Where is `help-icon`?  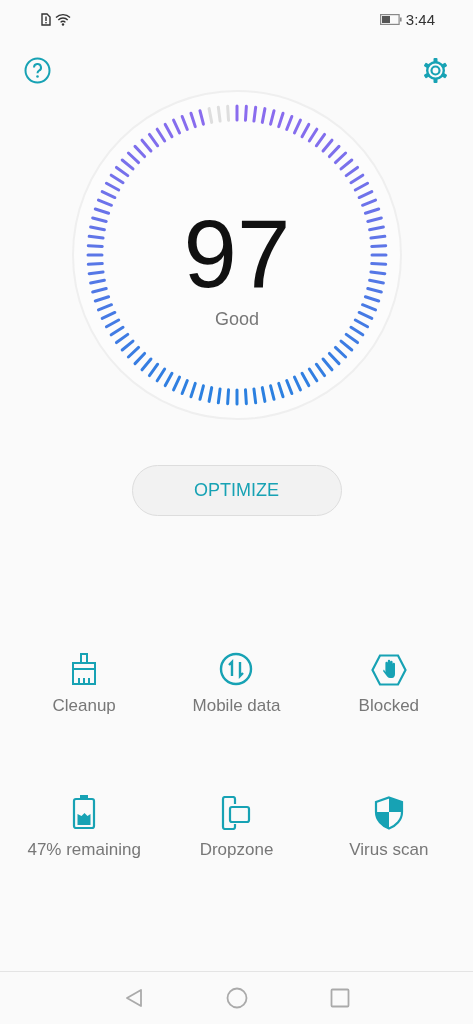
help-icon is located at coordinates (37, 70).